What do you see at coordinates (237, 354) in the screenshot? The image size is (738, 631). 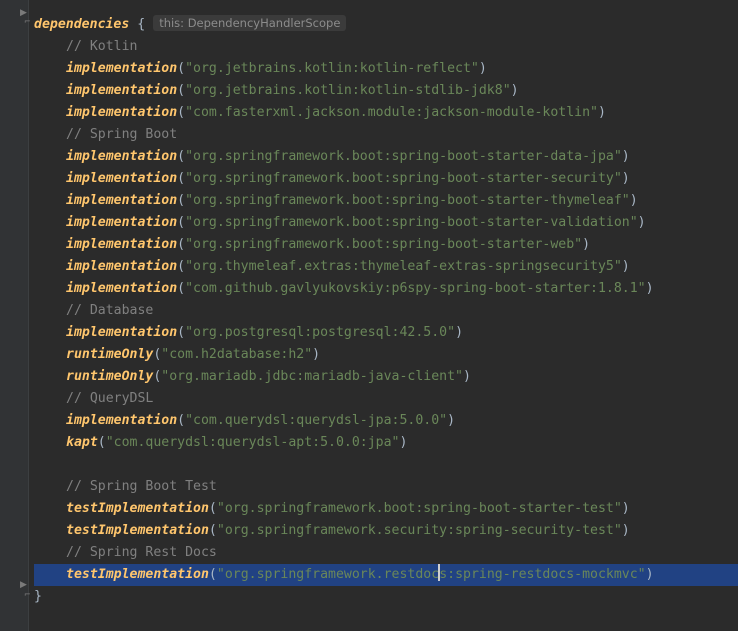 I see `dependency-string: "com.h2database:h2"` at bounding box center [237, 354].